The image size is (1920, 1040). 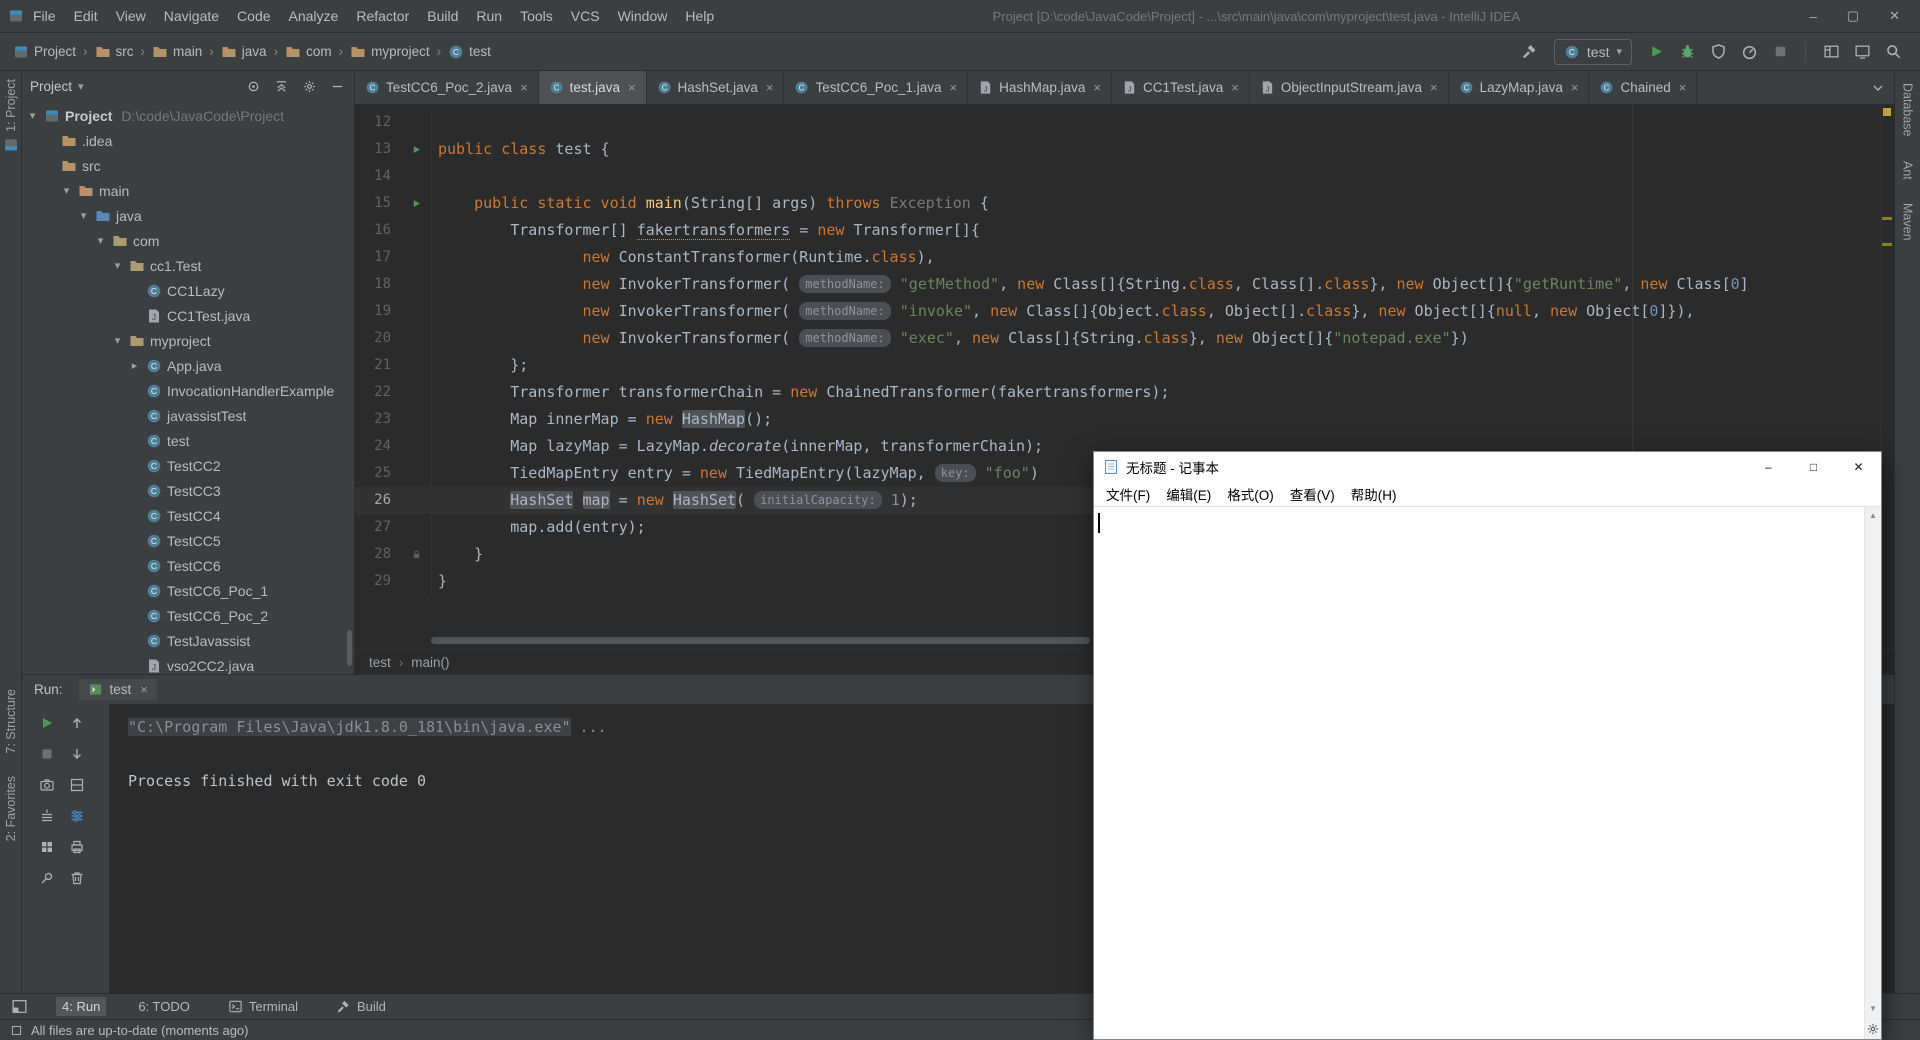 I want to click on tab-testcc6-poc-1-java: C TestCC6_Poc_1.java ×, so click(x=876, y=87).